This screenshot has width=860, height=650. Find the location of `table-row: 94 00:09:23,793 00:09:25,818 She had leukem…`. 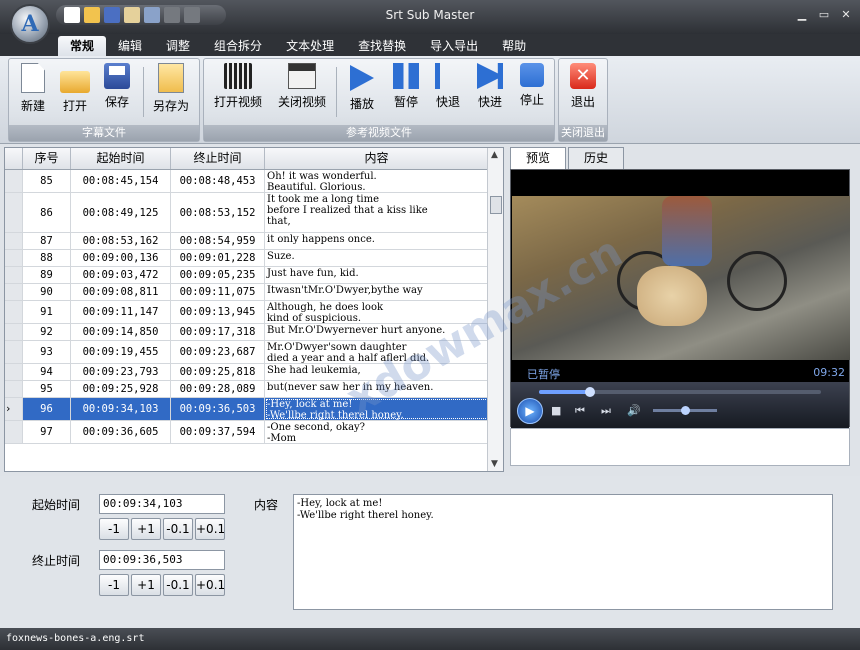

table-row: 94 00:09:23,793 00:09:25,818 She had leukem… is located at coordinates (254, 372).